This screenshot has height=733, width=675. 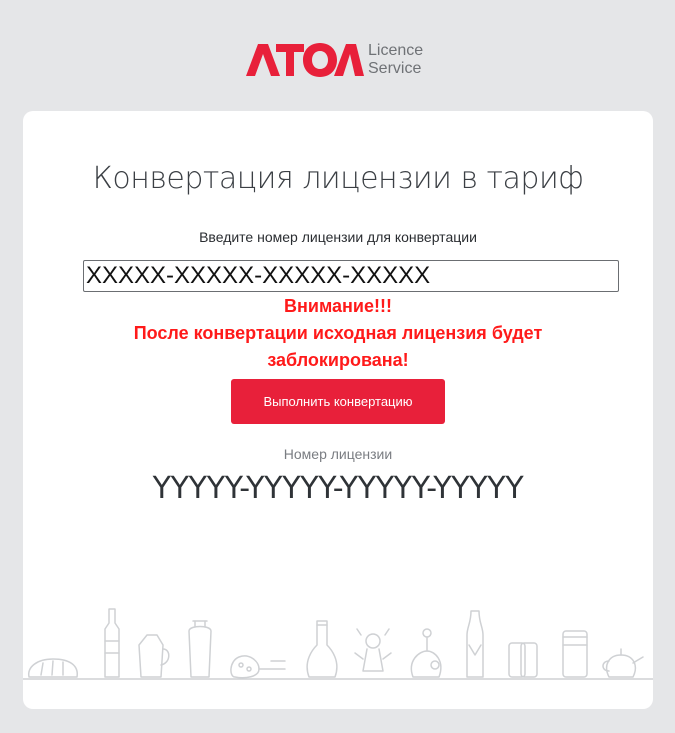 I want to click on atol-logo: Licence Service, so click(x=341, y=60).